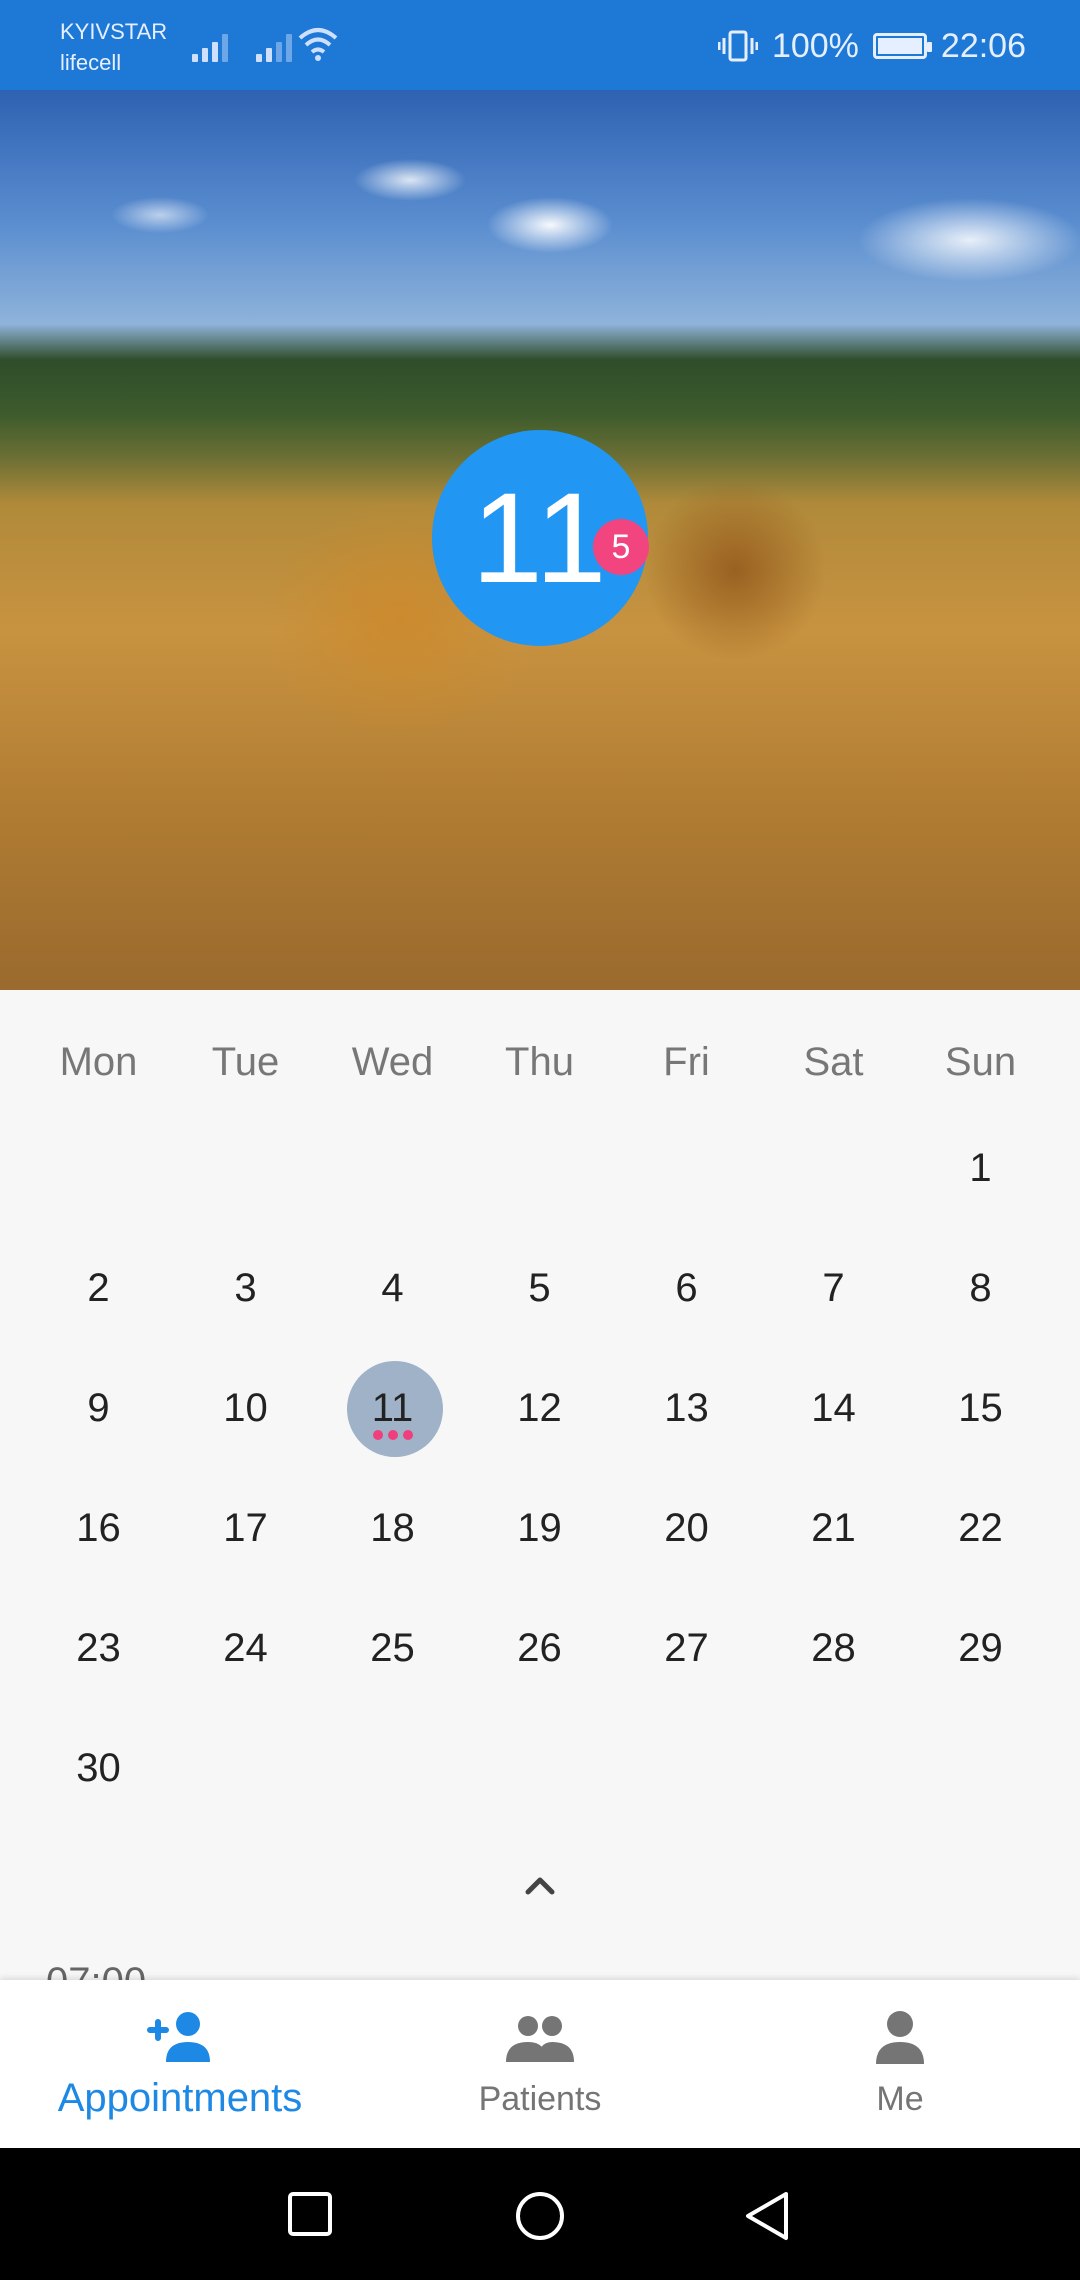 Image resolution: width=1080 pixels, height=2280 pixels. What do you see at coordinates (178, 2037) in the screenshot?
I see `person-add-icon` at bounding box center [178, 2037].